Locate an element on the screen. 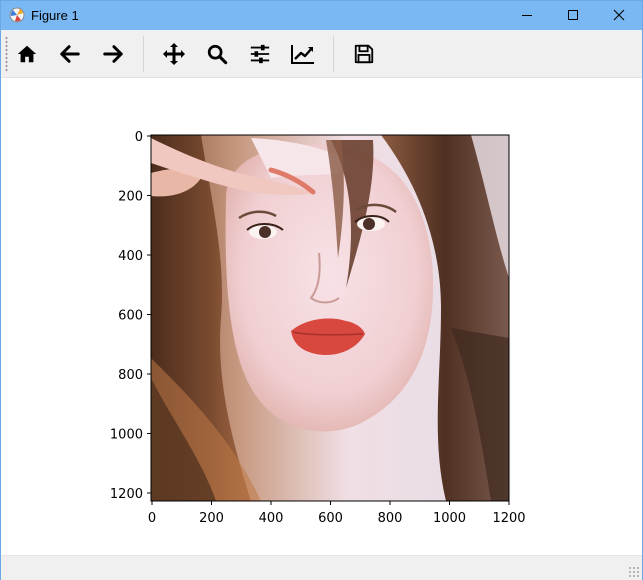  close-button is located at coordinates (619, 15).